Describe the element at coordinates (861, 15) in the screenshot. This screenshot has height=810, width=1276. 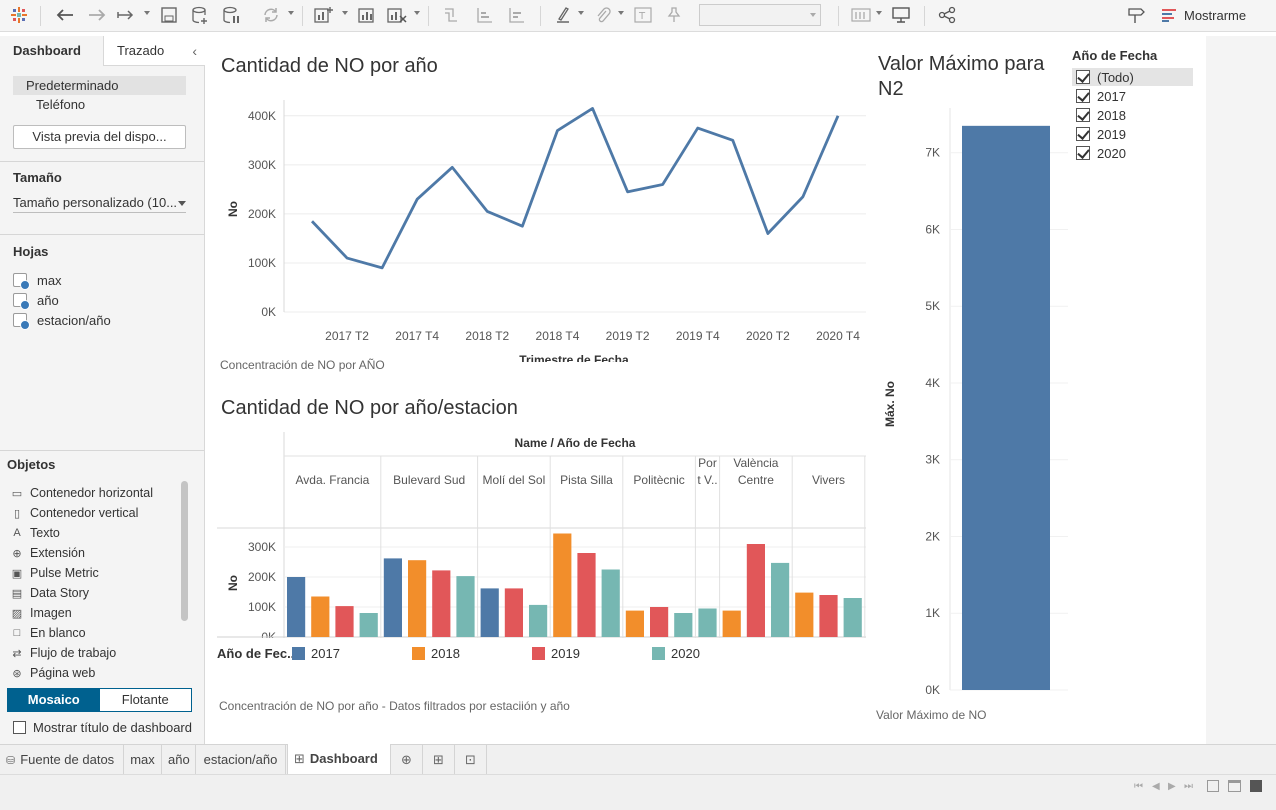
I see `cards-icon` at that location.